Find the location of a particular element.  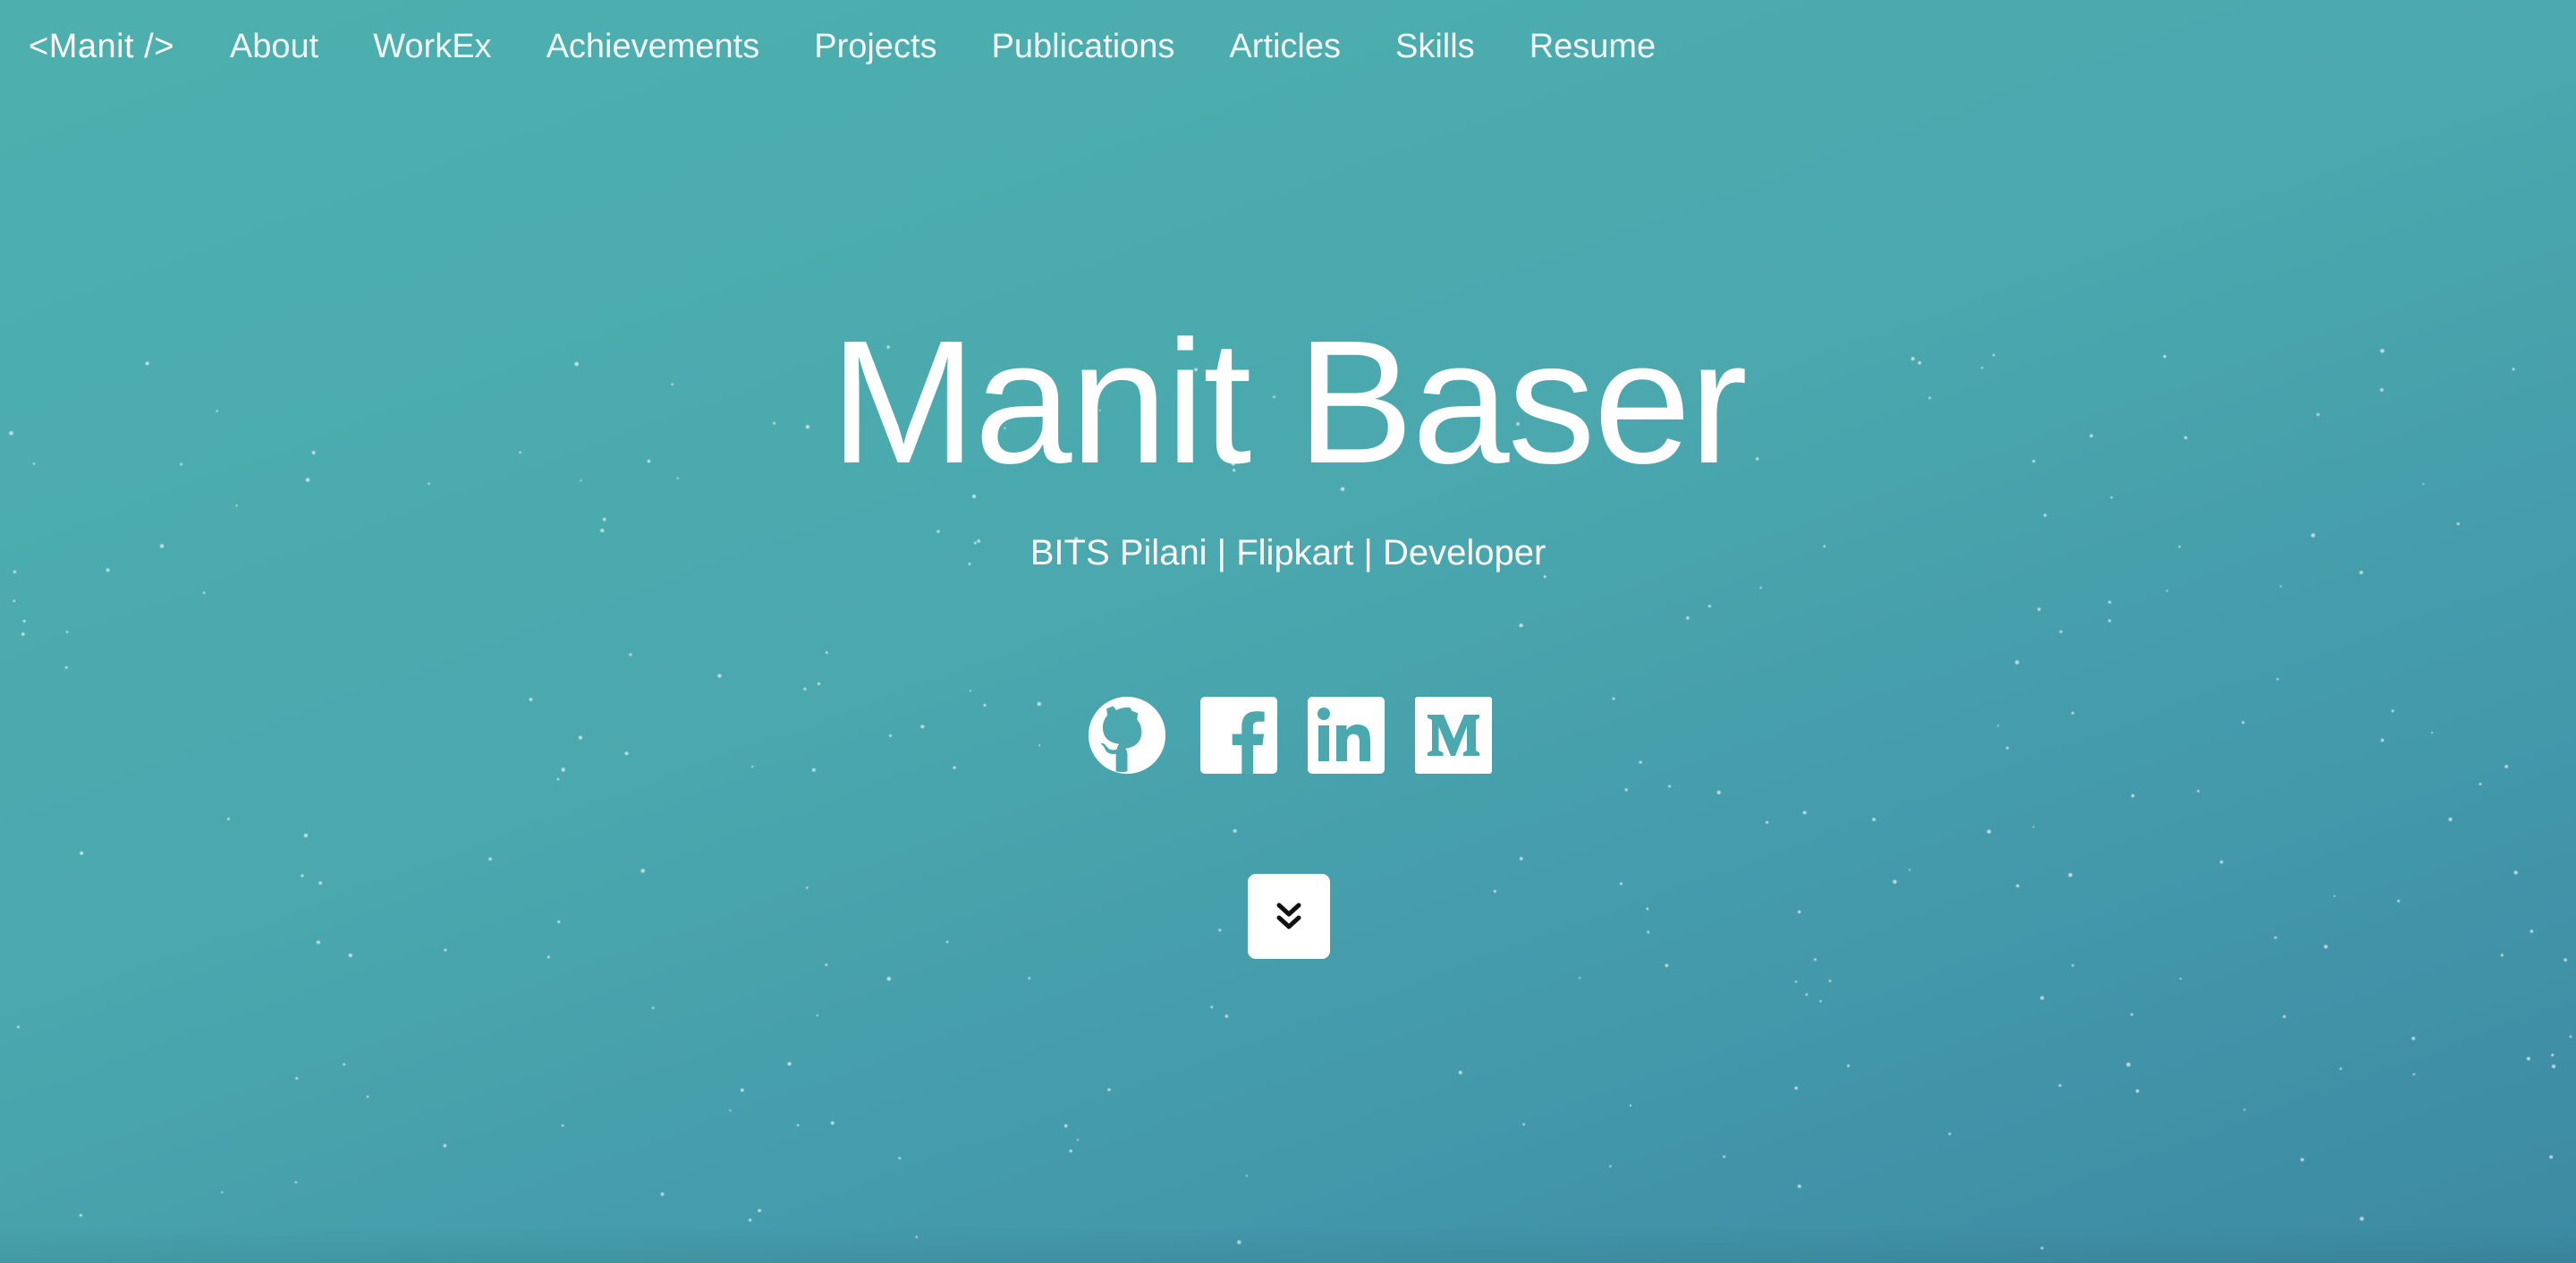

medium-icon is located at coordinates (1453, 735).